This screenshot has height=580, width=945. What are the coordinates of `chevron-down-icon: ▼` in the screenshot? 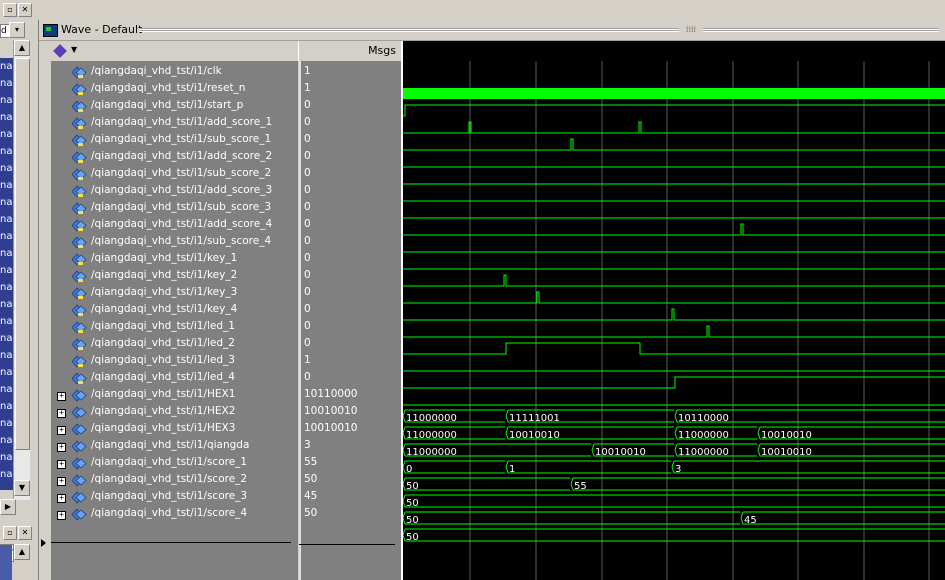 It's located at (74, 49).